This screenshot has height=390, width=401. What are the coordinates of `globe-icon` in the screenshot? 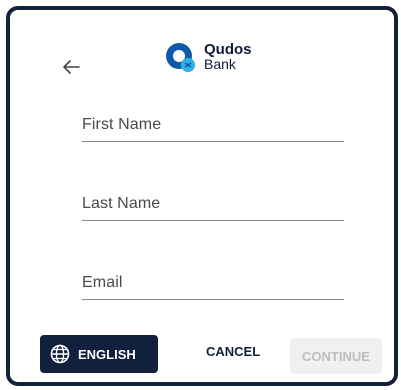 It's located at (60, 354).